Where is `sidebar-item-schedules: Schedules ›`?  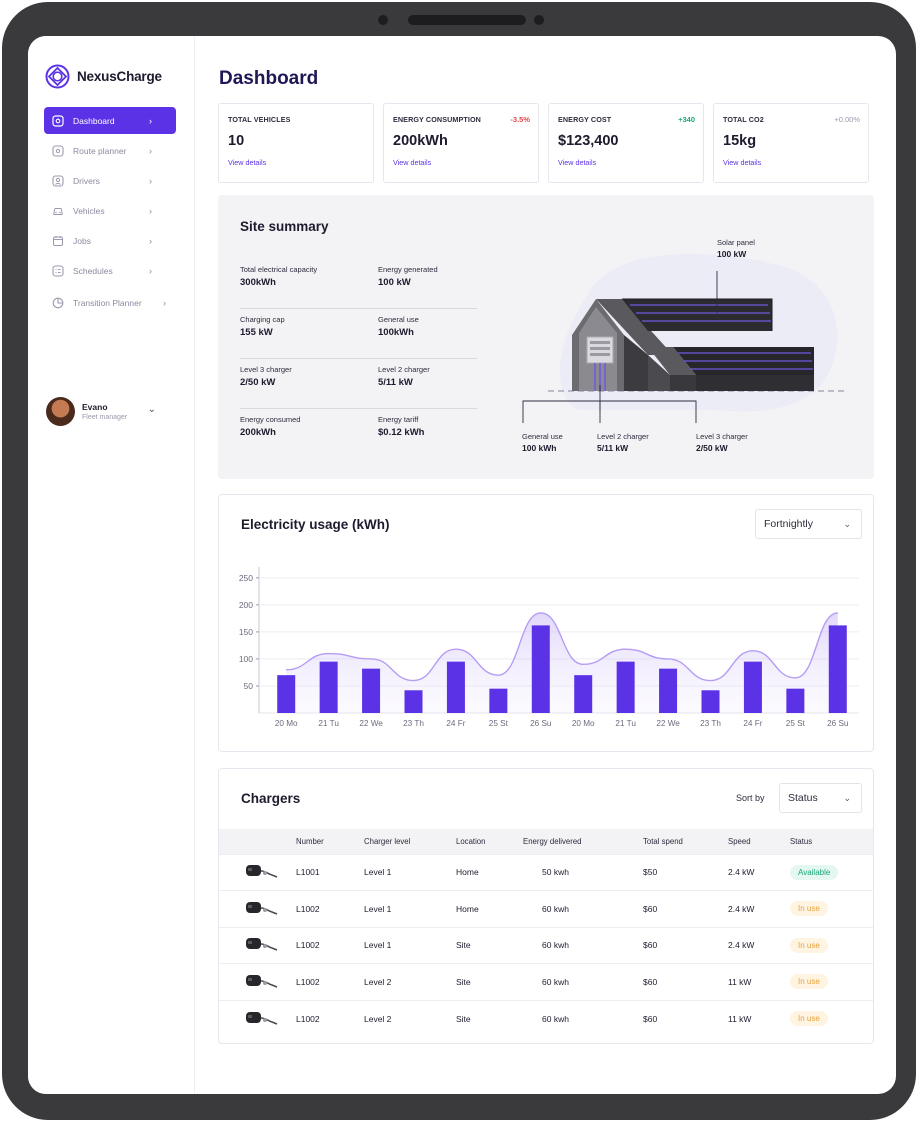
sidebar-item-schedules: Schedules › is located at coordinates (110, 270).